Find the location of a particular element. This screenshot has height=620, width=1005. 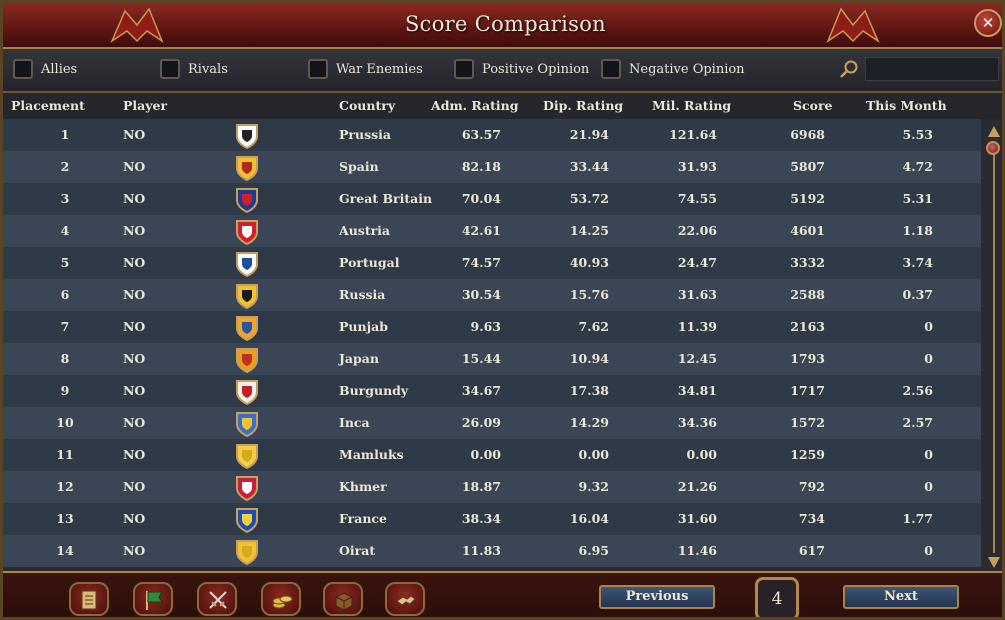

rivals-checkbox is located at coordinates (170, 69).